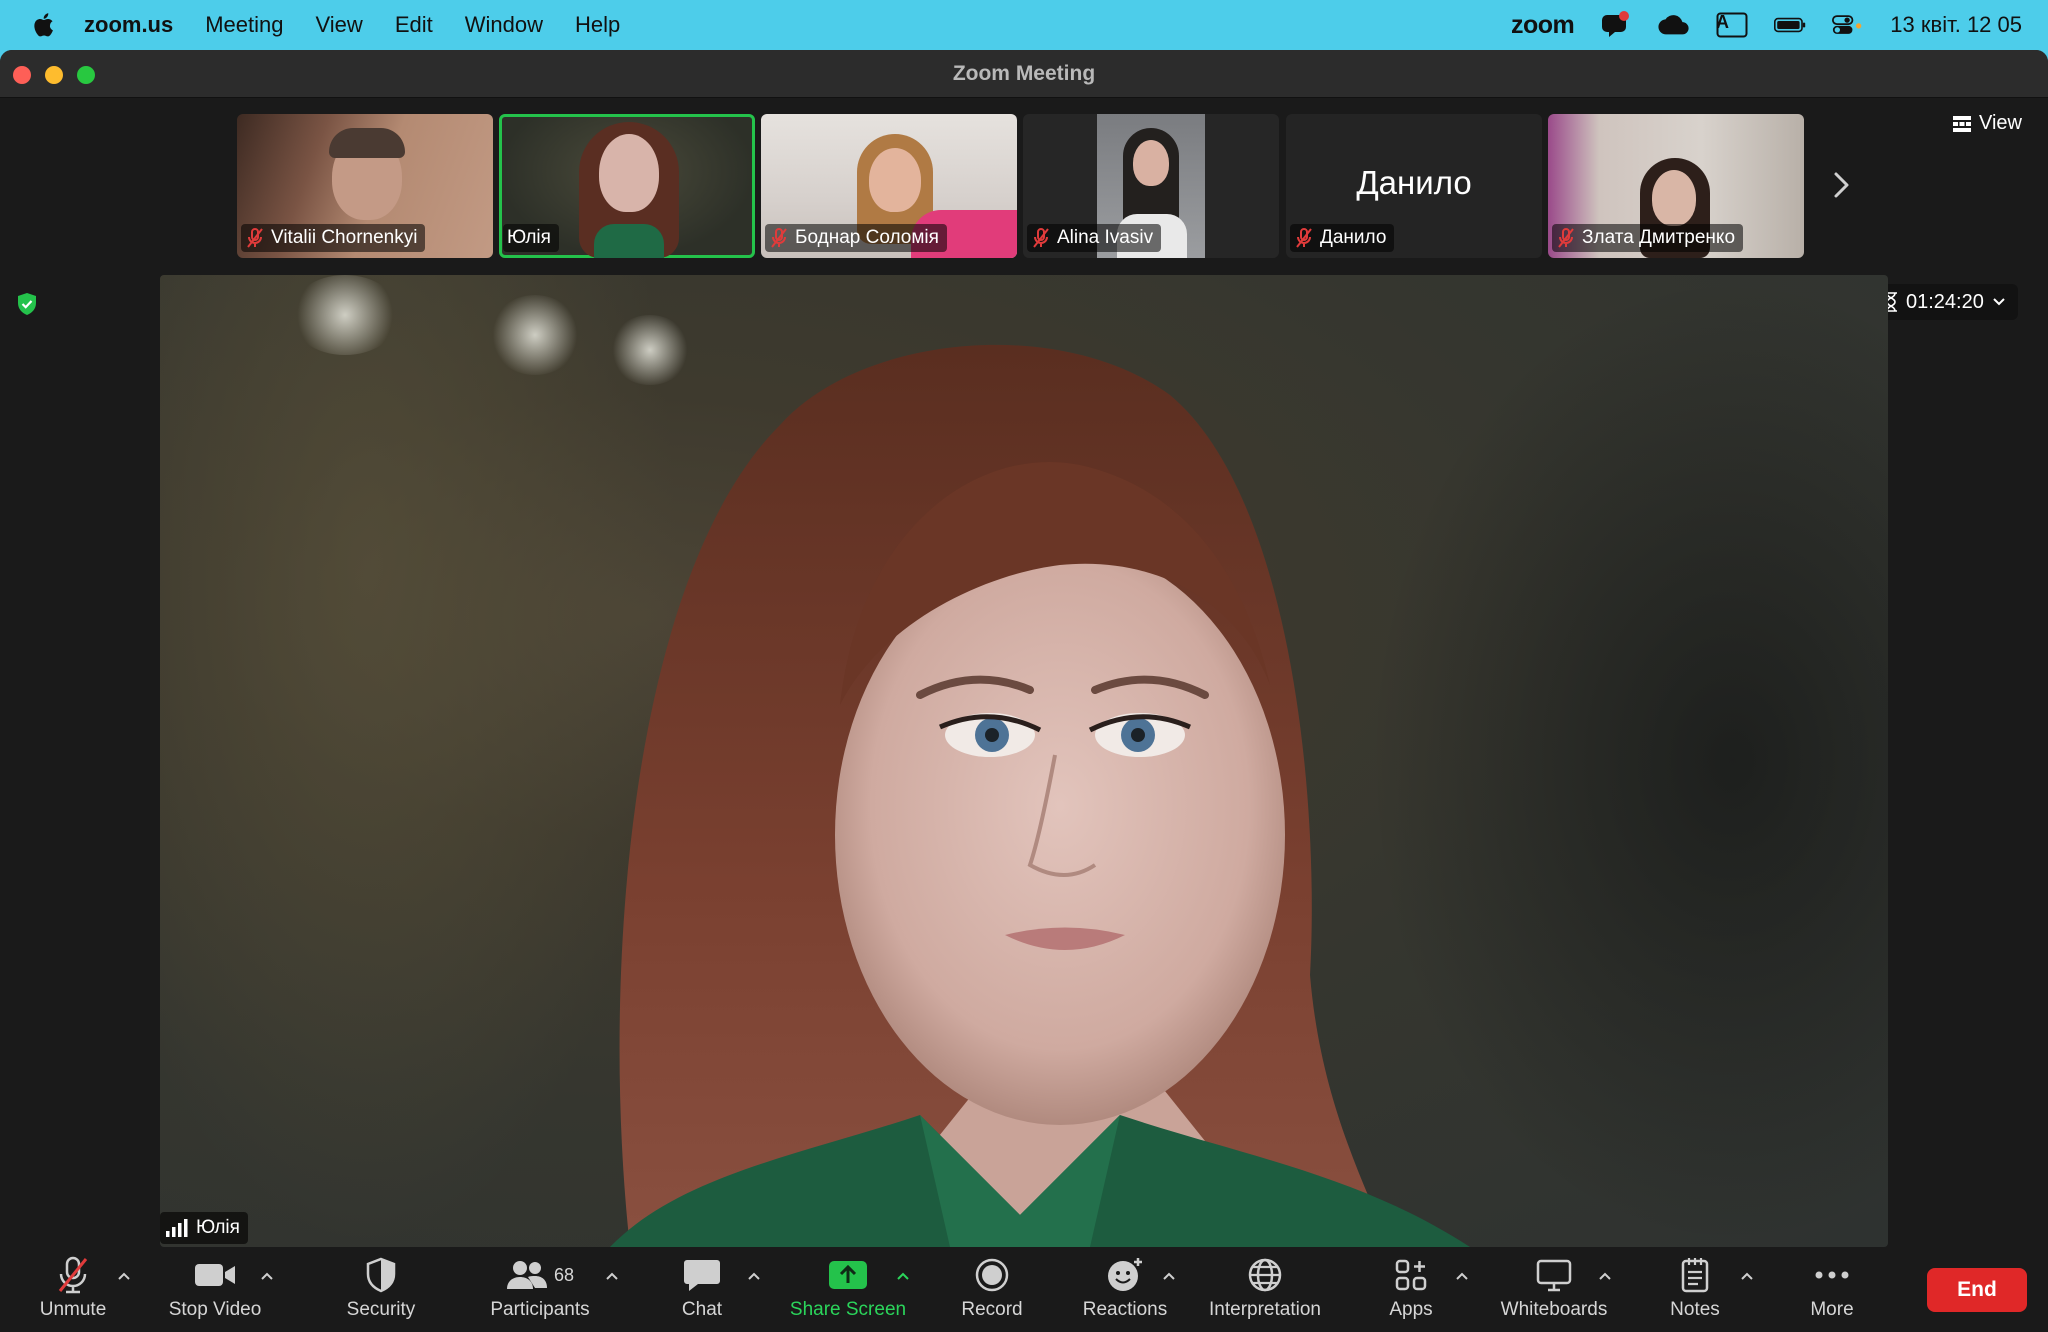 This screenshot has width=2048, height=1332. What do you see at coordinates (540, 1309) in the screenshot?
I see `participants-label: Participants` at bounding box center [540, 1309].